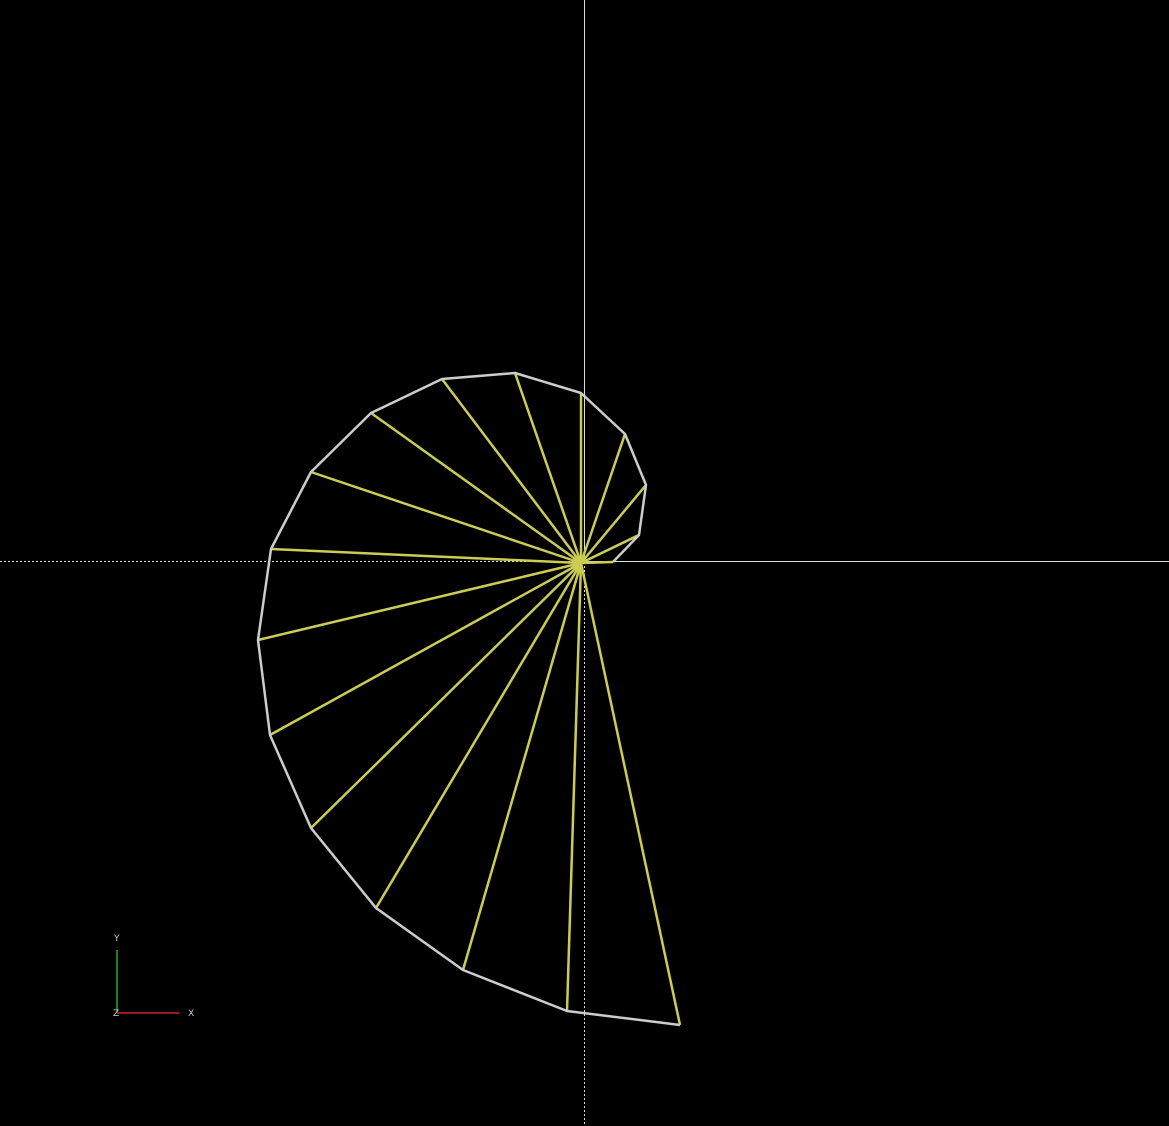  I want to click on axis-indicator: Y X Z, so click(153, 976).